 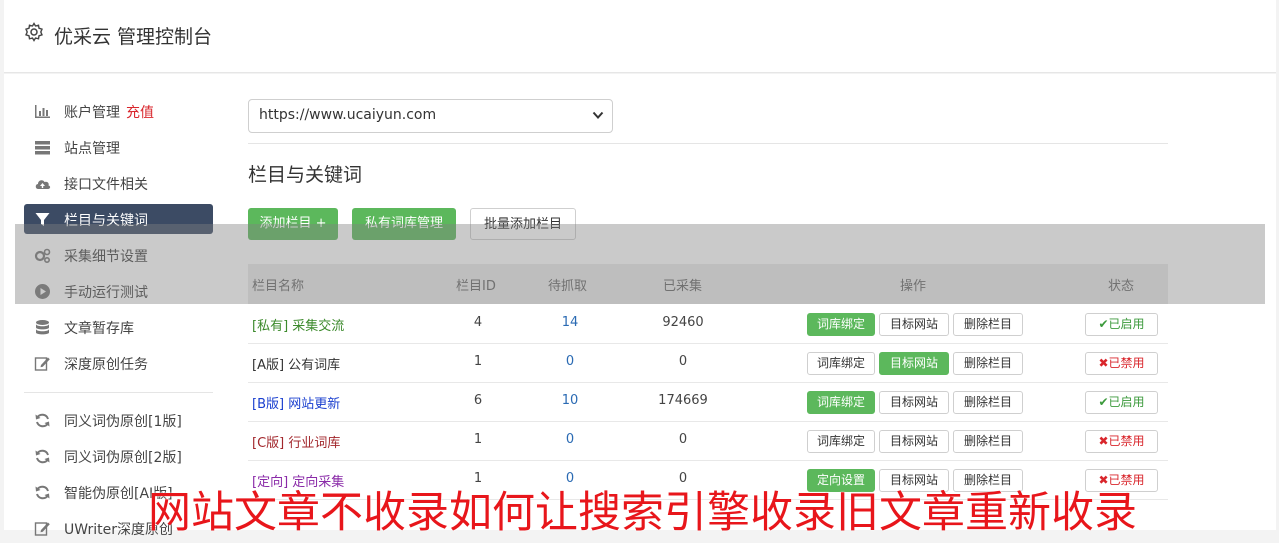 I want to click on sidebar-item-label: 同义词伪原创[2版], so click(x=123, y=458).